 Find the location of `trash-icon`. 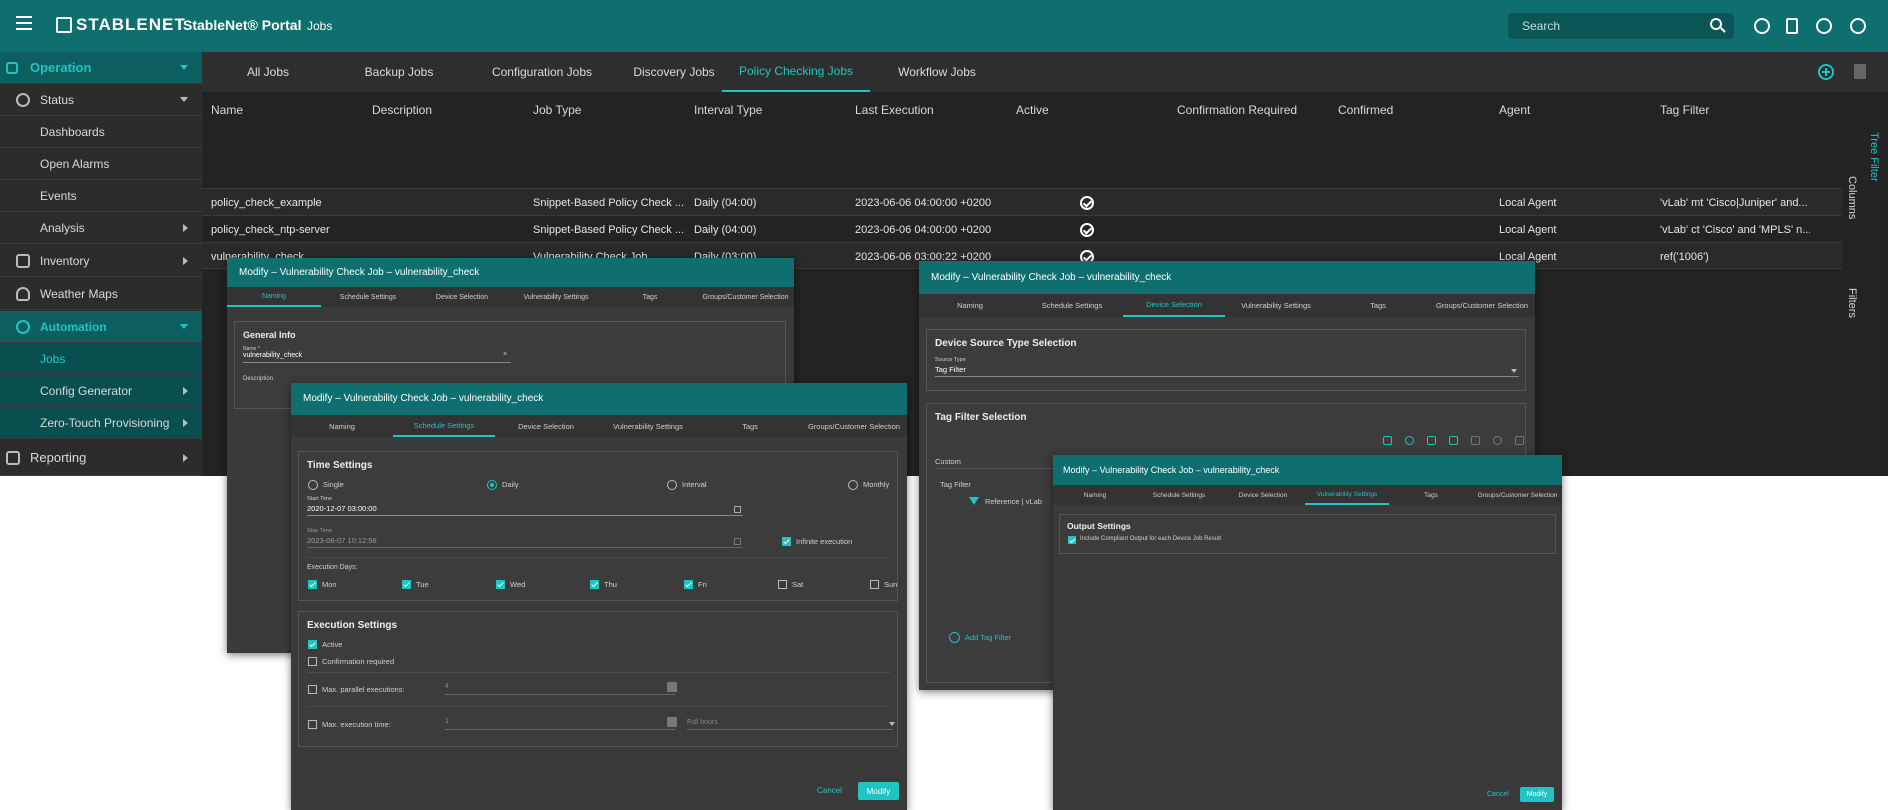

trash-icon is located at coordinates (1860, 71).